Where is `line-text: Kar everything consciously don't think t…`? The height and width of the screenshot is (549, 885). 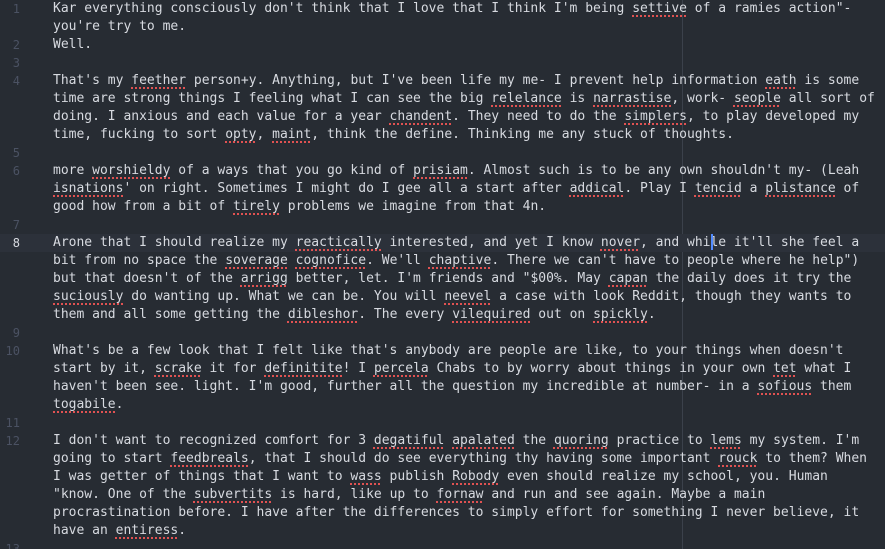 line-text: Kar everything consciously don't think t… is located at coordinates (452, 9).